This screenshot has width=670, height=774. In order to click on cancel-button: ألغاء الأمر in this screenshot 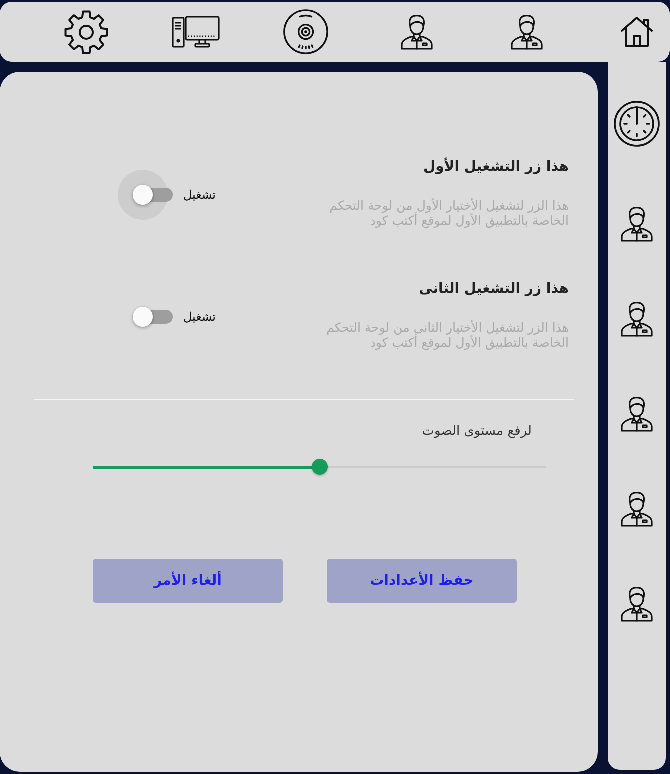, I will do `click(188, 581)`.